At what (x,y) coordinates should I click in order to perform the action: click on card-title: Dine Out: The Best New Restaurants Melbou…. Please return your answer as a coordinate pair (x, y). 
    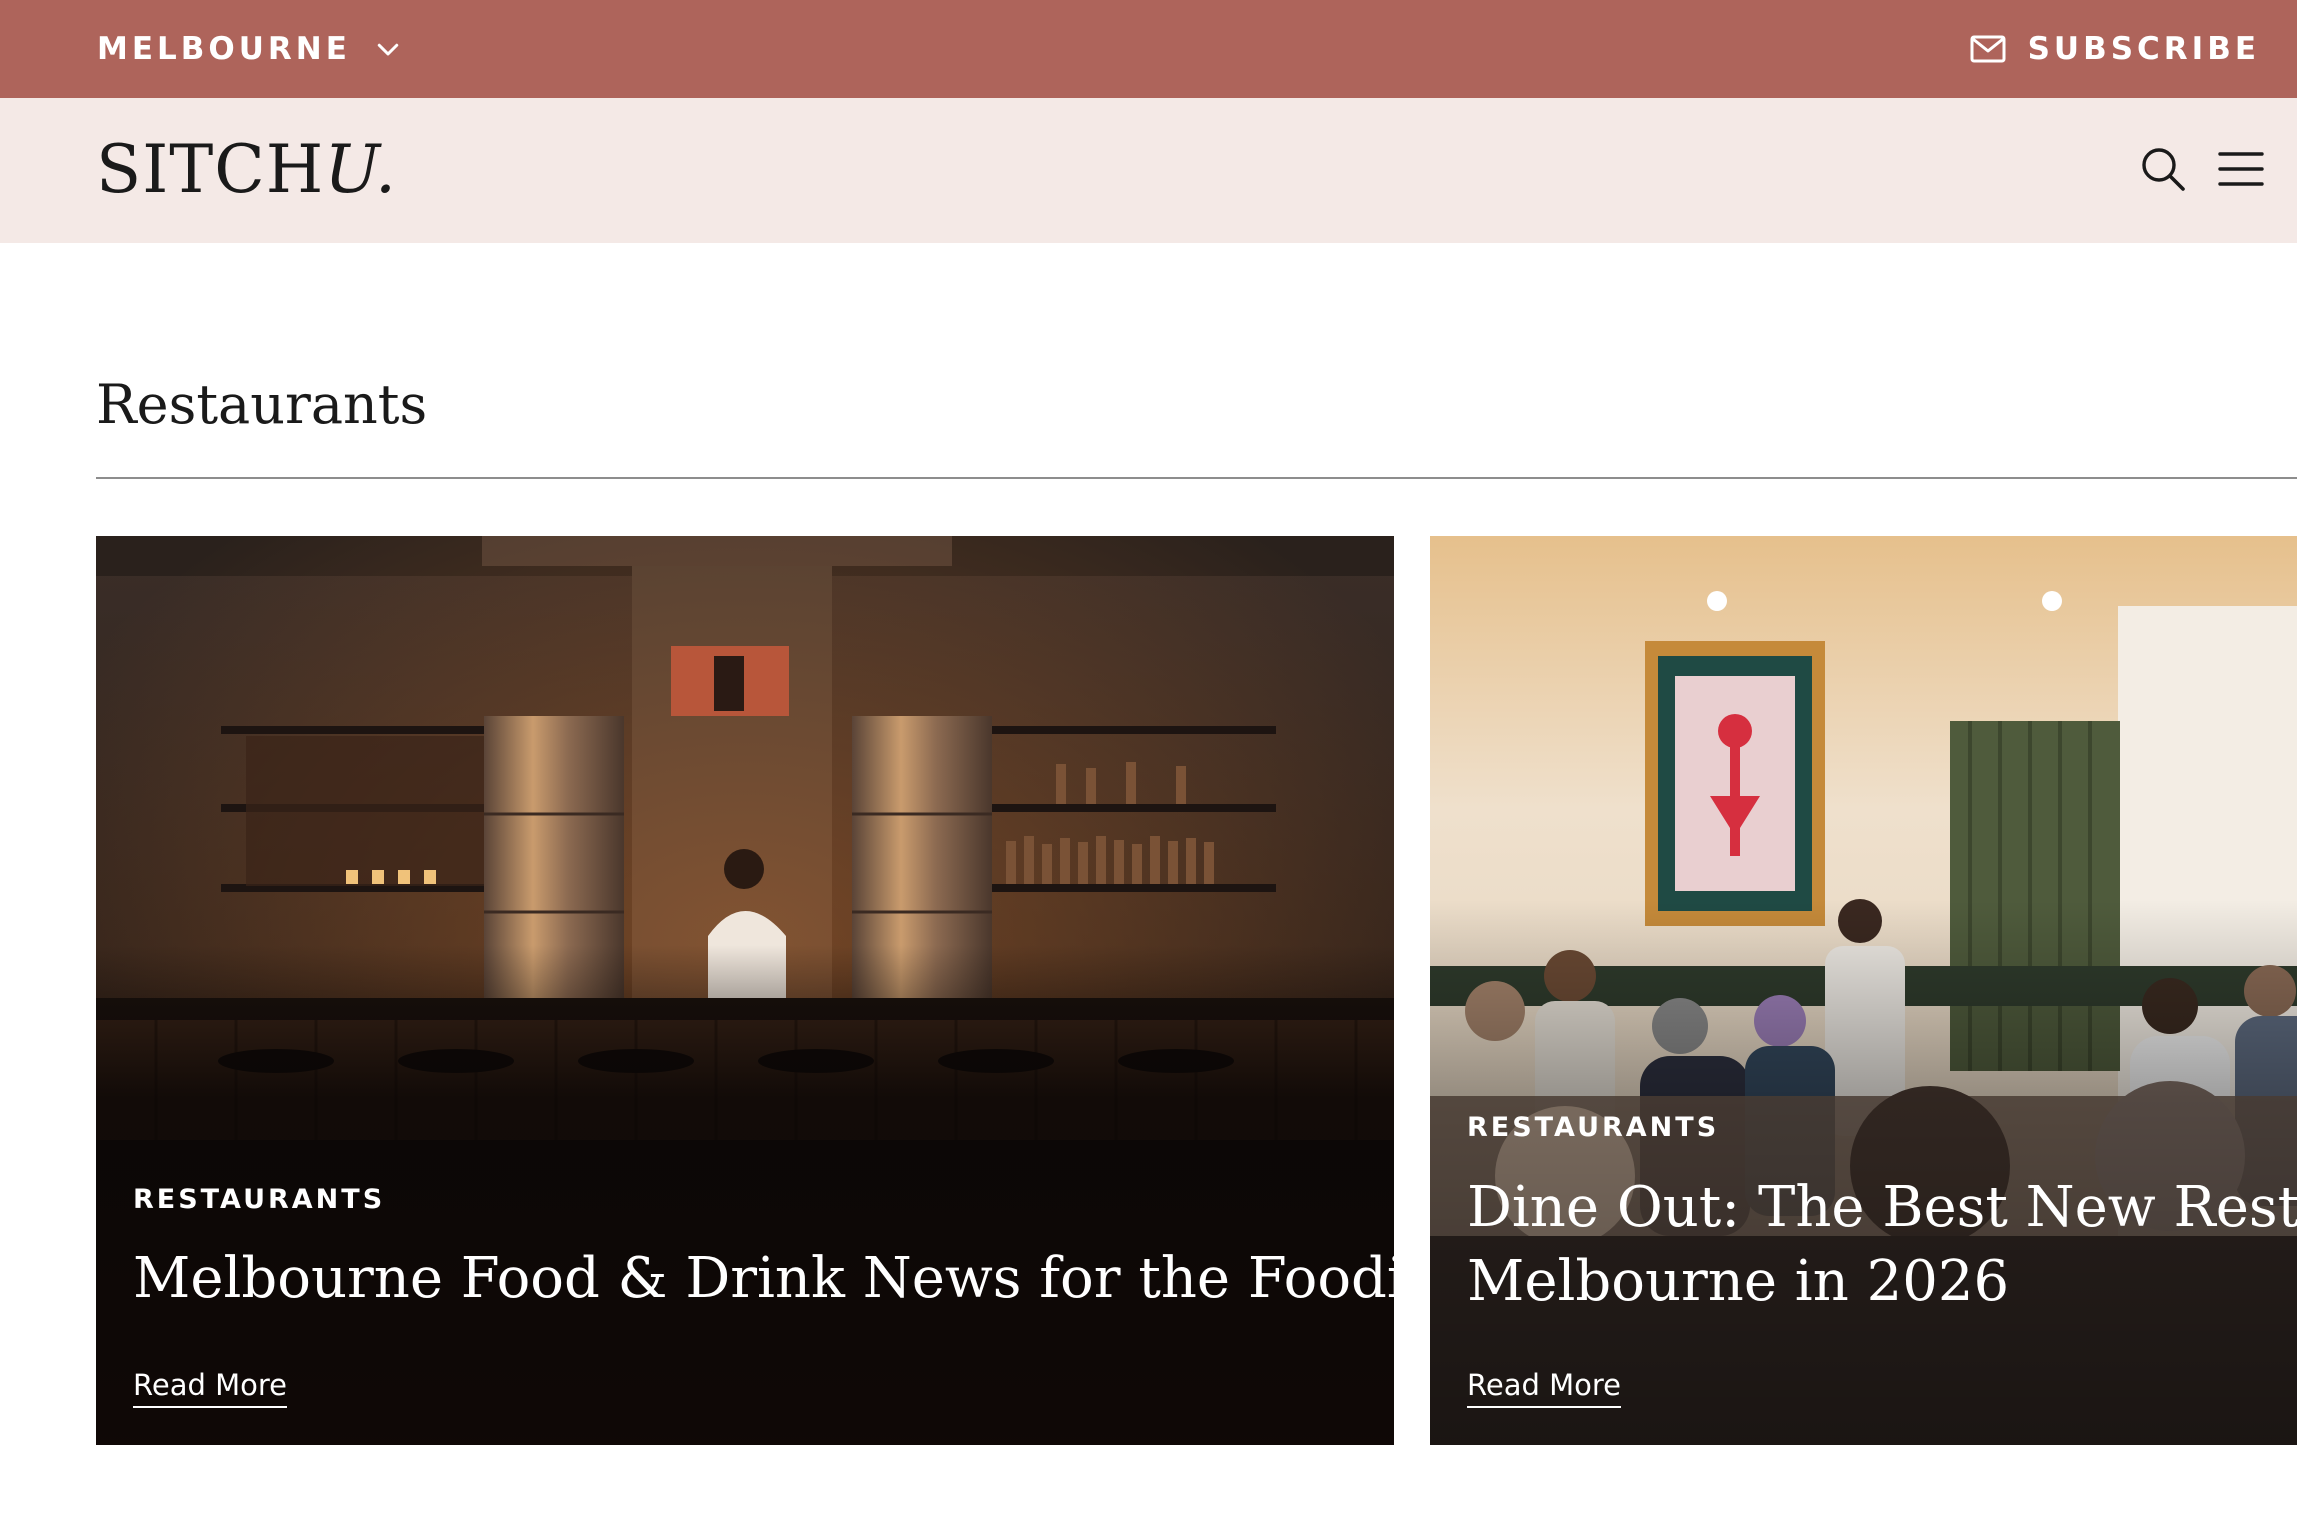
    Looking at the image, I should click on (1882, 1245).